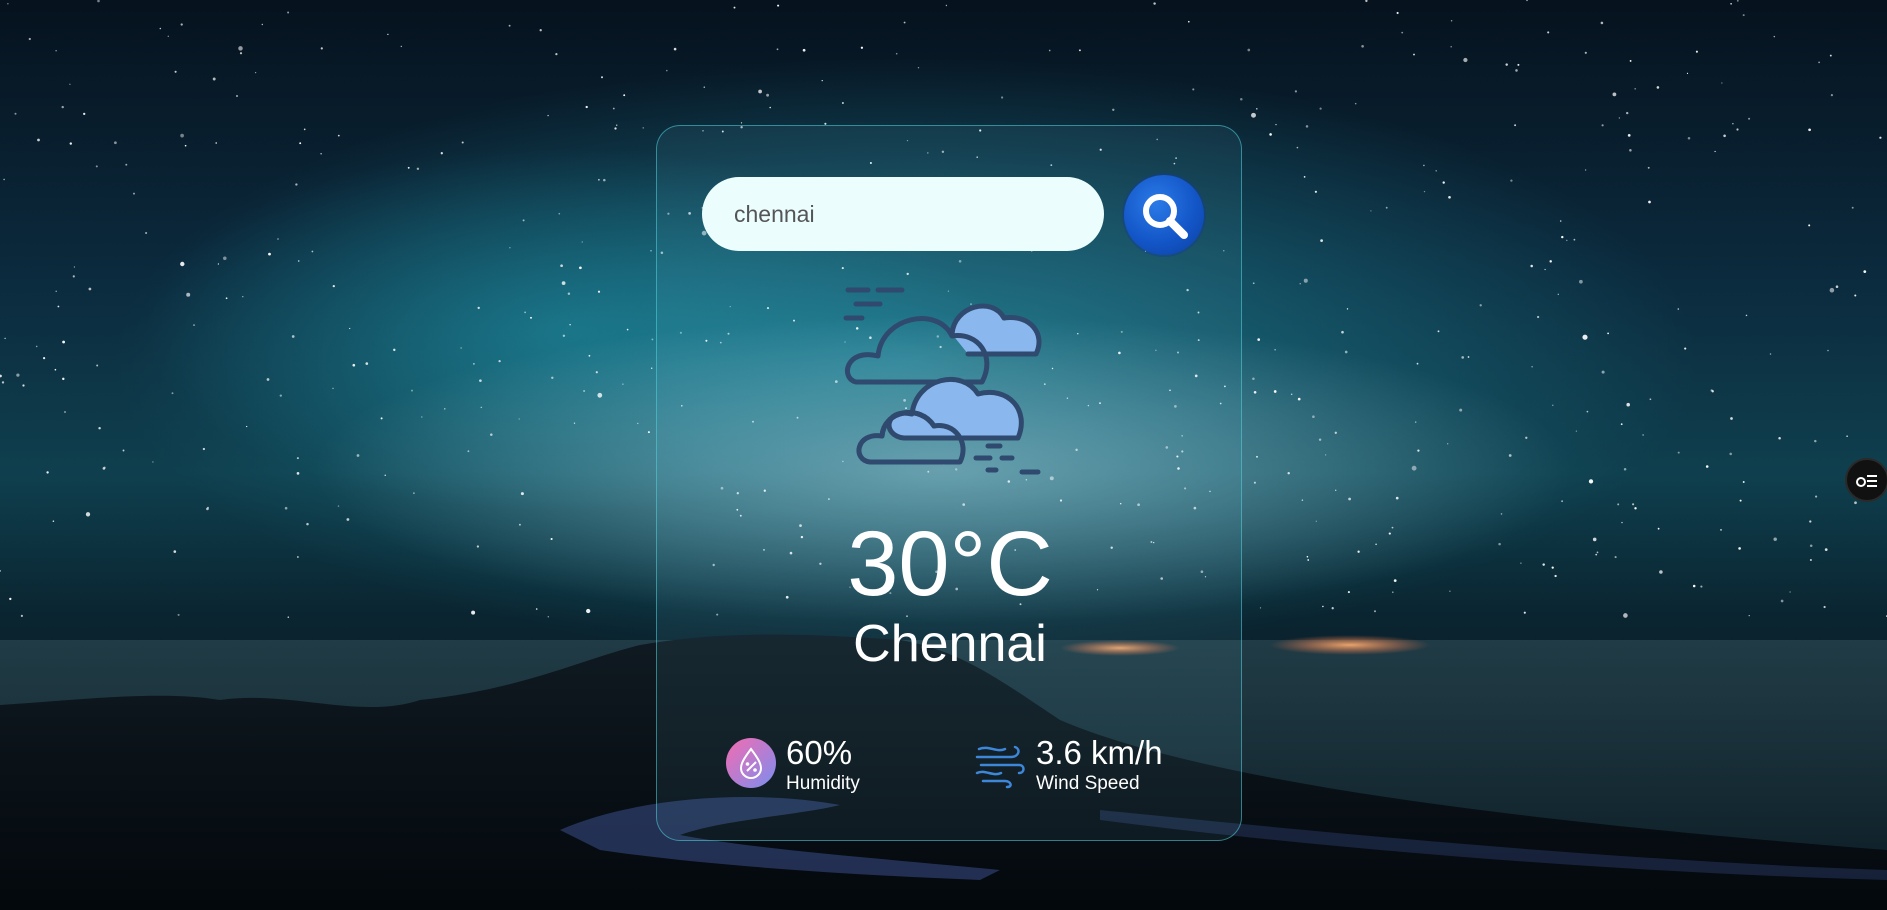  I want to click on humidity-label: Humidity, so click(823, 783).